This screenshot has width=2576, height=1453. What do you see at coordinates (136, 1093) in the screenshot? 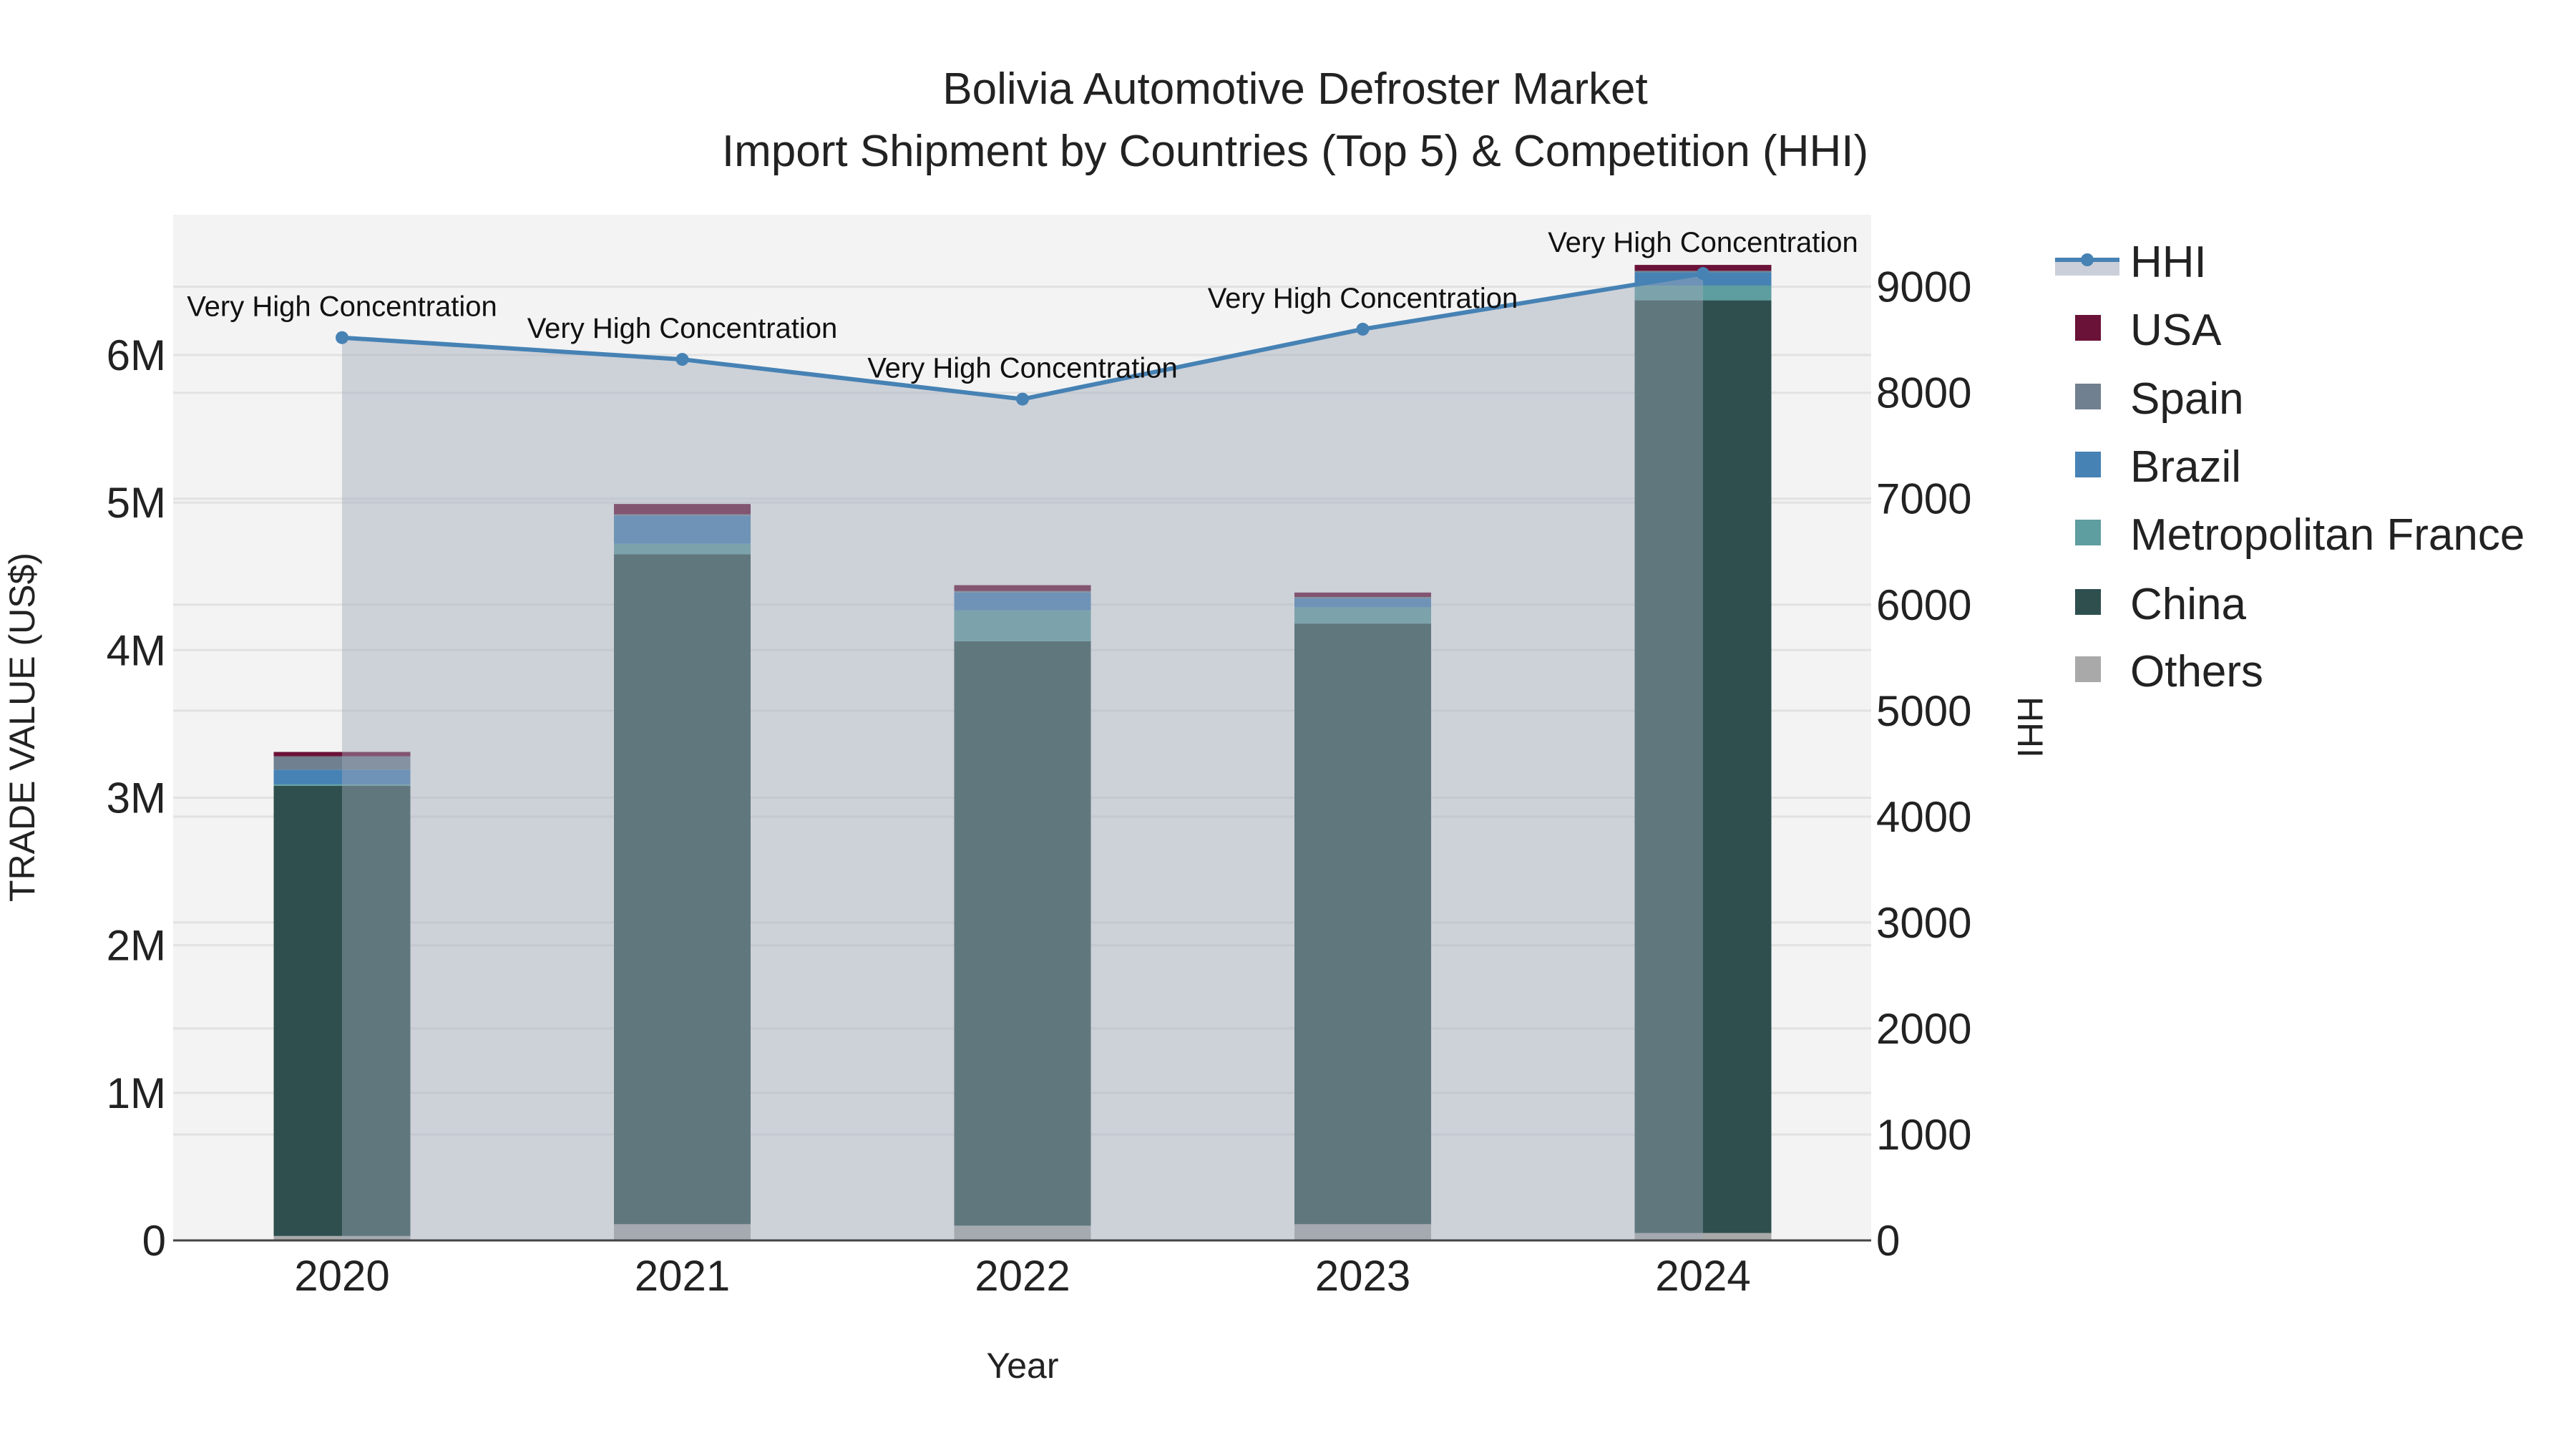
I see `y-tick-label: 1M` at bounding box center [136, 1093].